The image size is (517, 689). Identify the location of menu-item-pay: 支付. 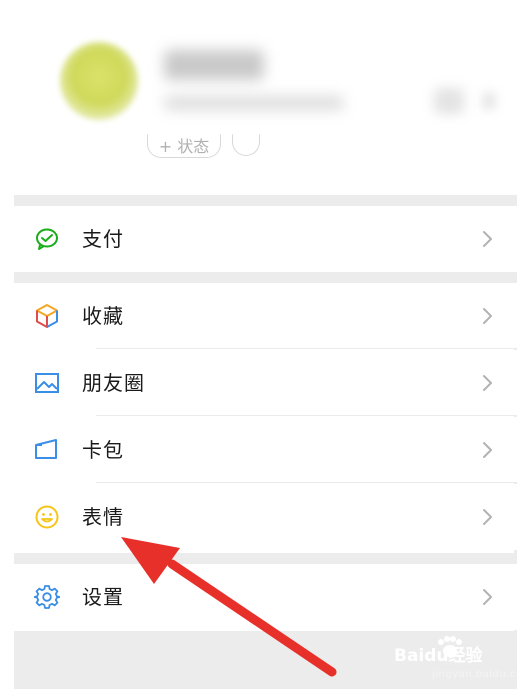
(265, 239).